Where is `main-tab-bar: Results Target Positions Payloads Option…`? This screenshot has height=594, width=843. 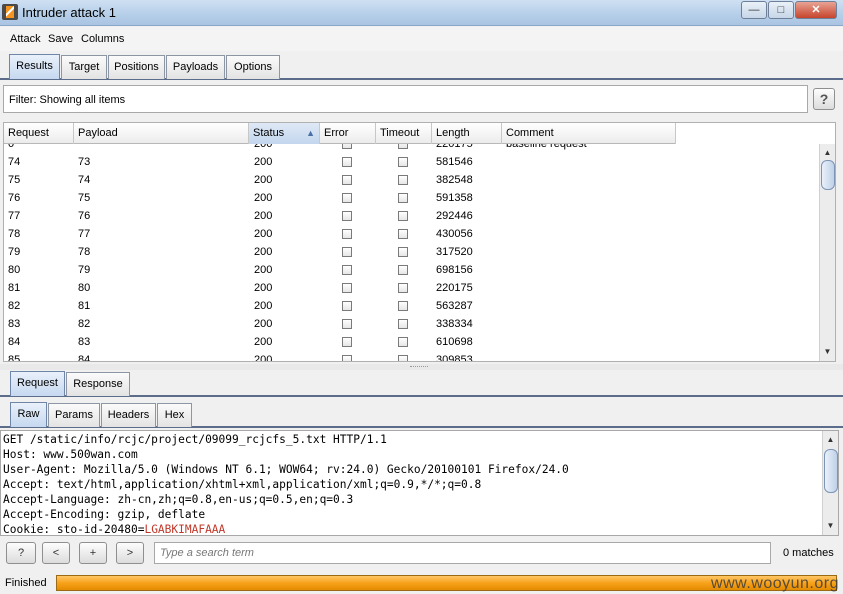 main-tab-bar: Results Target Positions Payloads Option… is located at coordinates (421, 66).